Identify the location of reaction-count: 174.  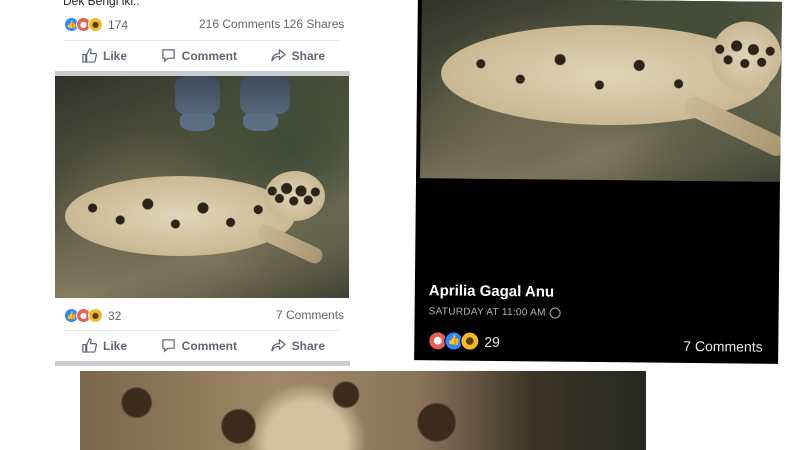
(118, 24).